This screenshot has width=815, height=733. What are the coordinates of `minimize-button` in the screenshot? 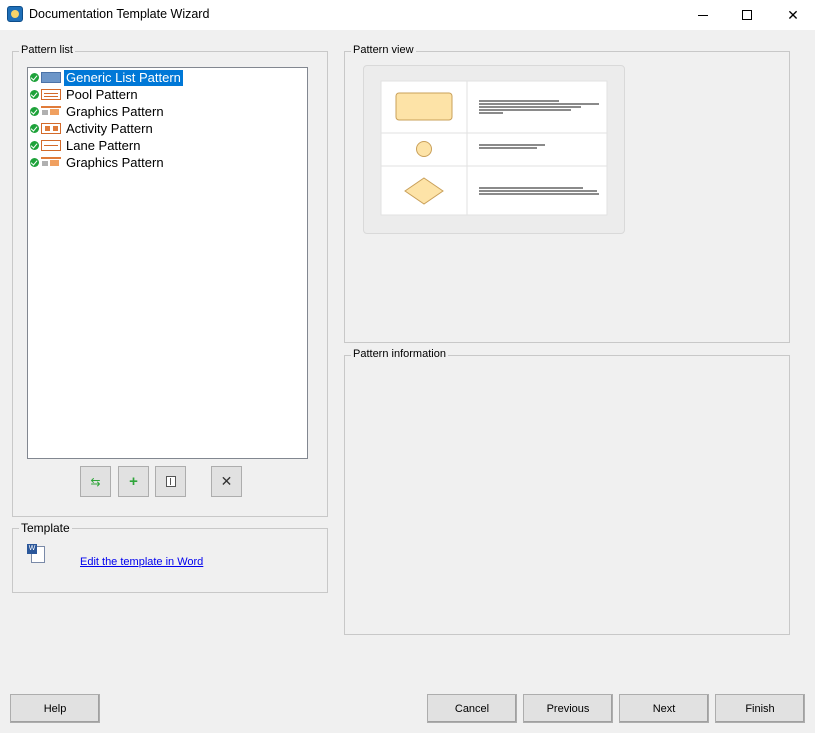 It's located at (703, 15).